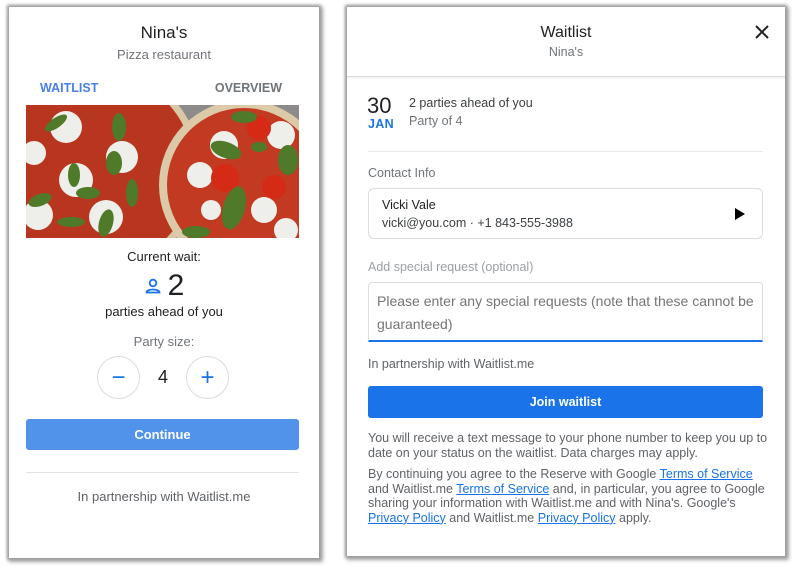 The image size is (798, 572). Describe the element at coordinates (164, 286) in the screenshot. I see `wait-count: 2` at that location.